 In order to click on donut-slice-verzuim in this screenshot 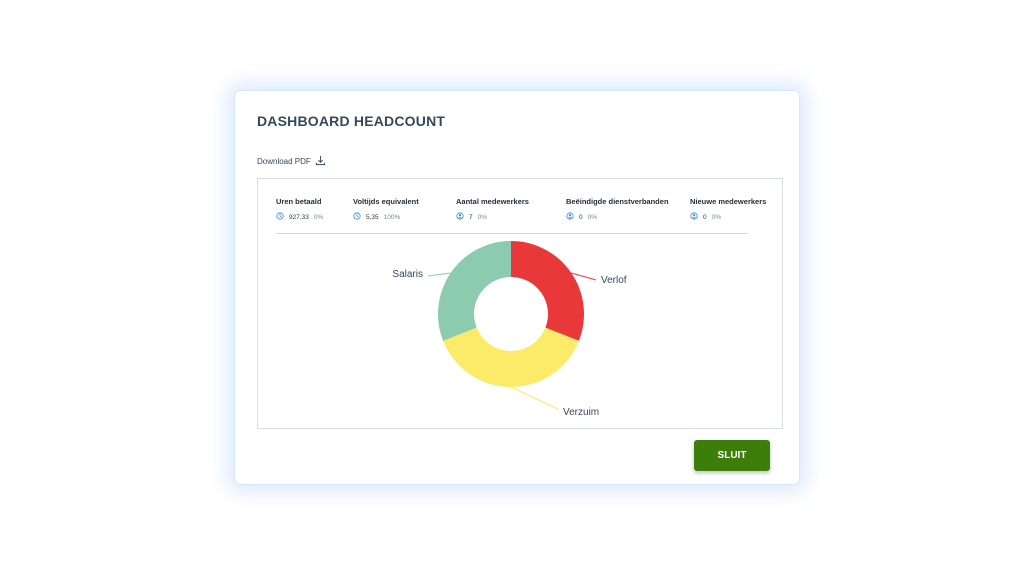, I will do `click(511, 357)`.